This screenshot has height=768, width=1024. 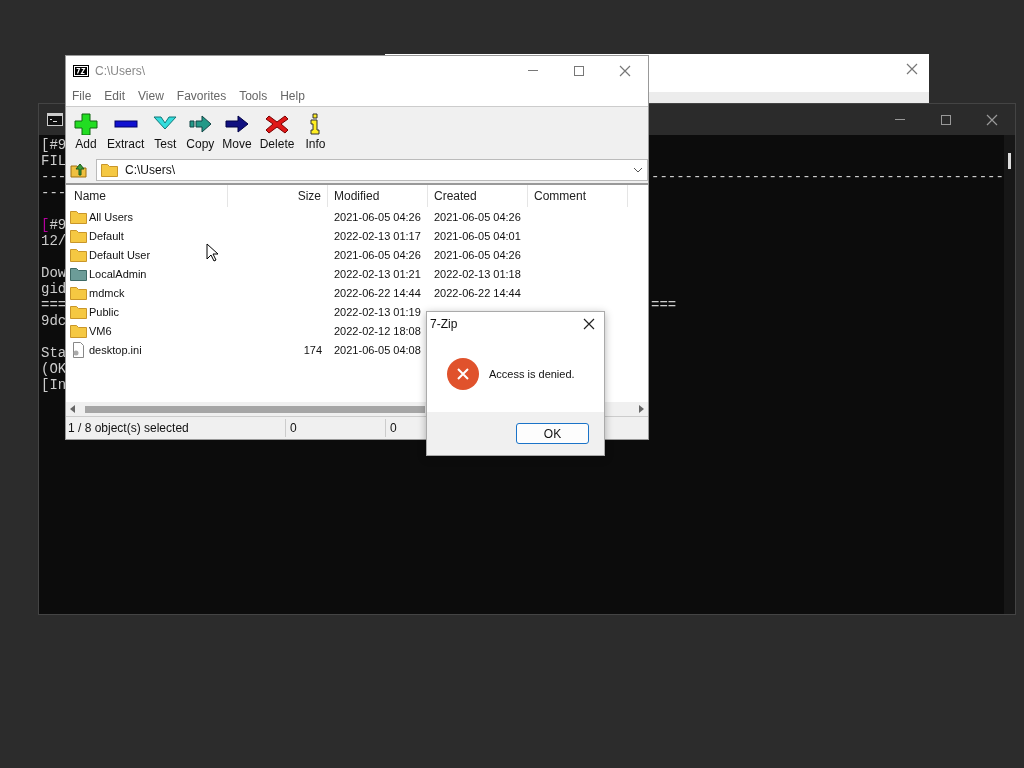 What do you see at coordinates (477, 235) in the screenshot?
I see `date-cell-text: 2021-06-05 04:01` at bounding box center [477, 235].